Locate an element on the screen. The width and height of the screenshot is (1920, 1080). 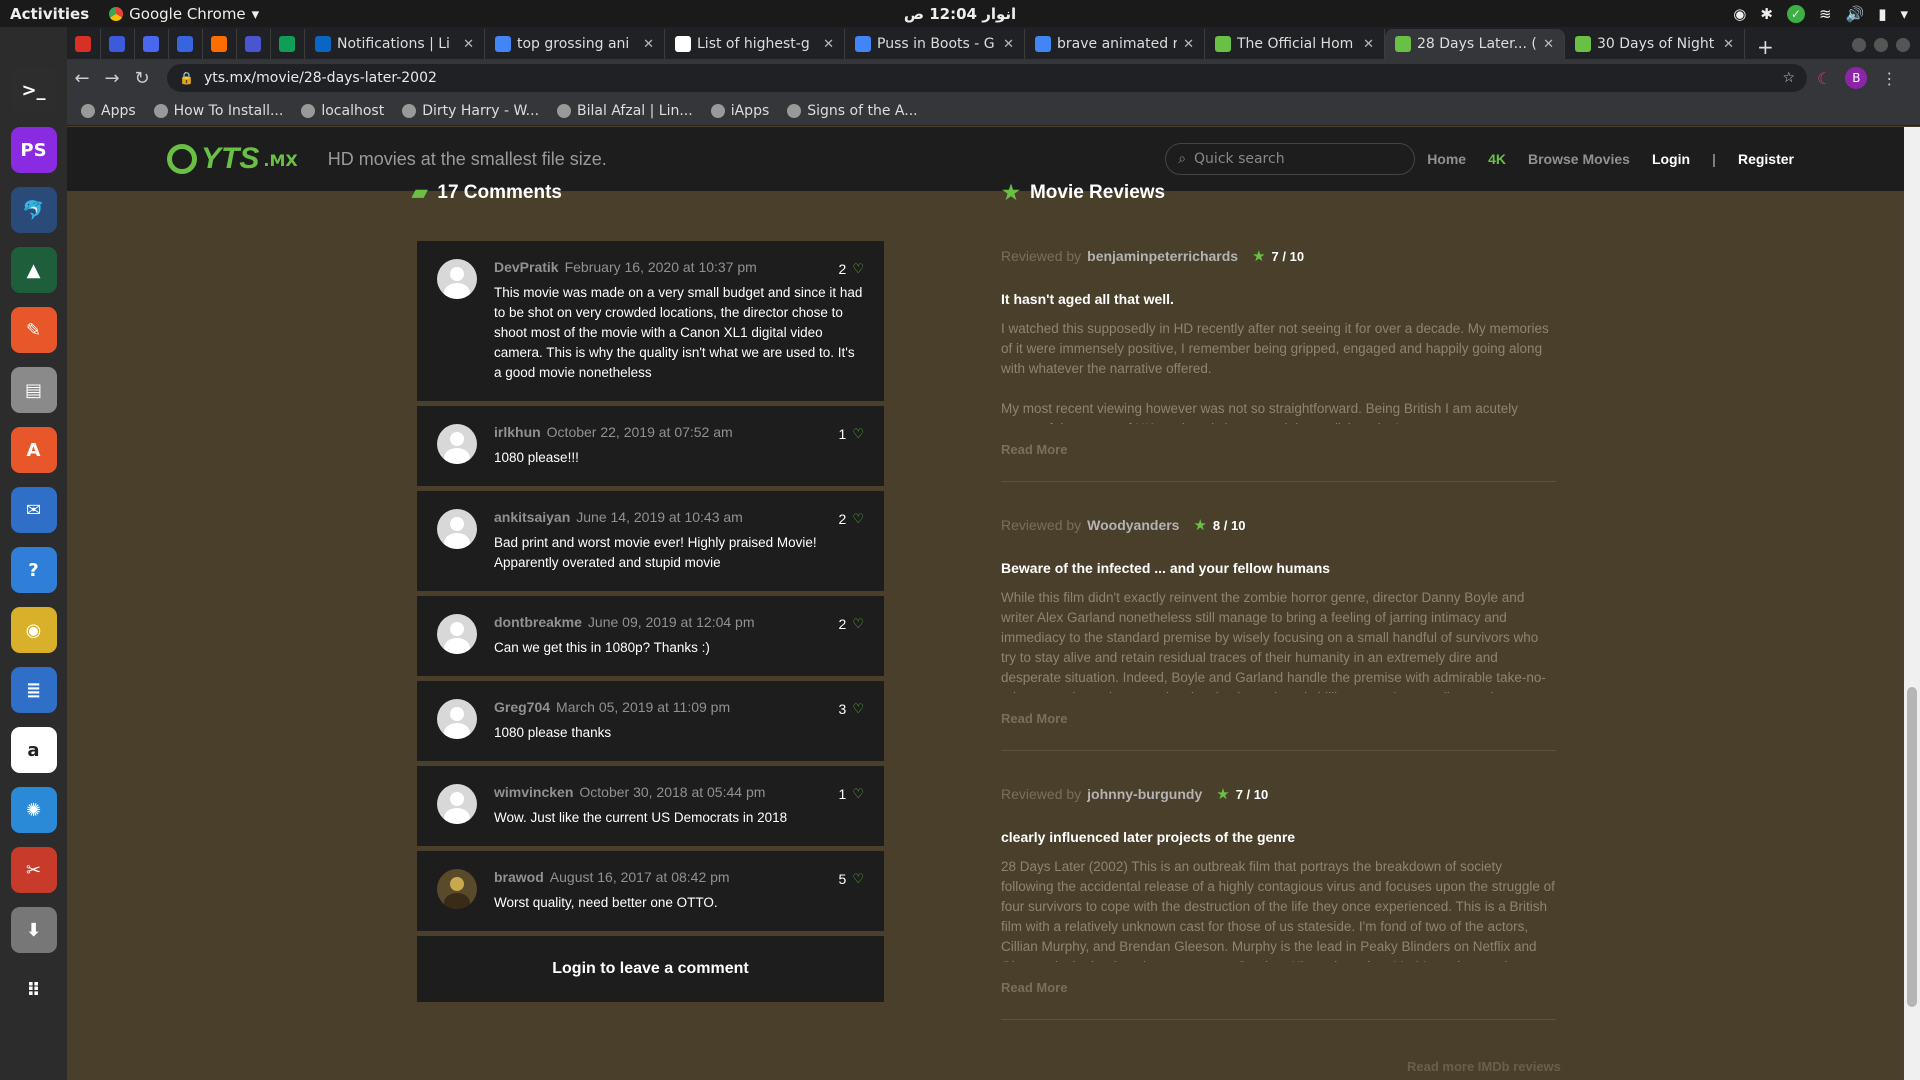
volume-icon: 🔊 is located at coordinates (1855, 14).